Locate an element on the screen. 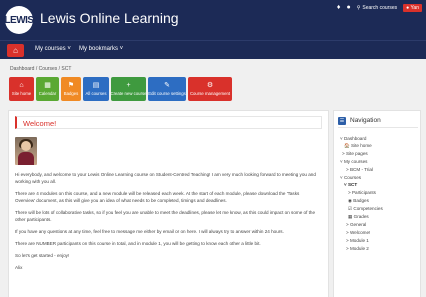 This screenshot has width=426, height=297. nav-item-label: SCT is located at coordinates (352, 184).